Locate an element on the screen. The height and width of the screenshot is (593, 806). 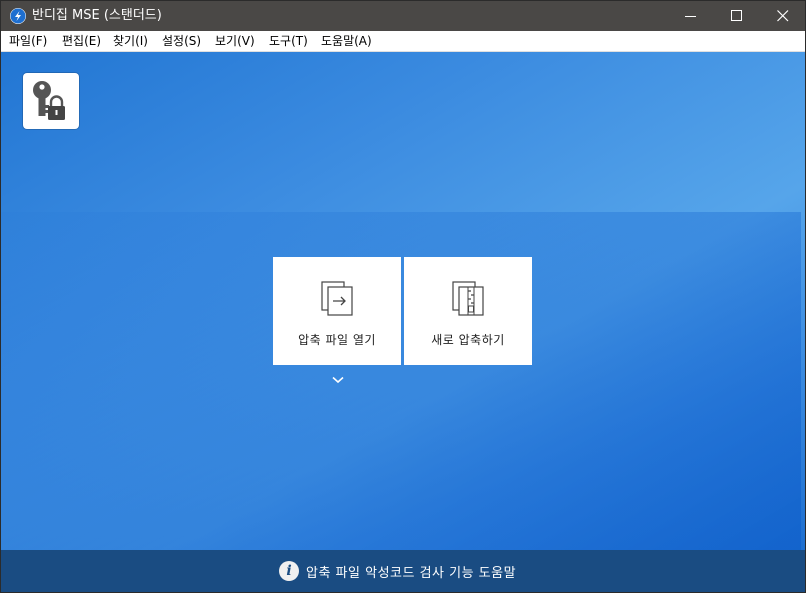
menu-settings: 설정(S) is located at coordinates (181, 41).